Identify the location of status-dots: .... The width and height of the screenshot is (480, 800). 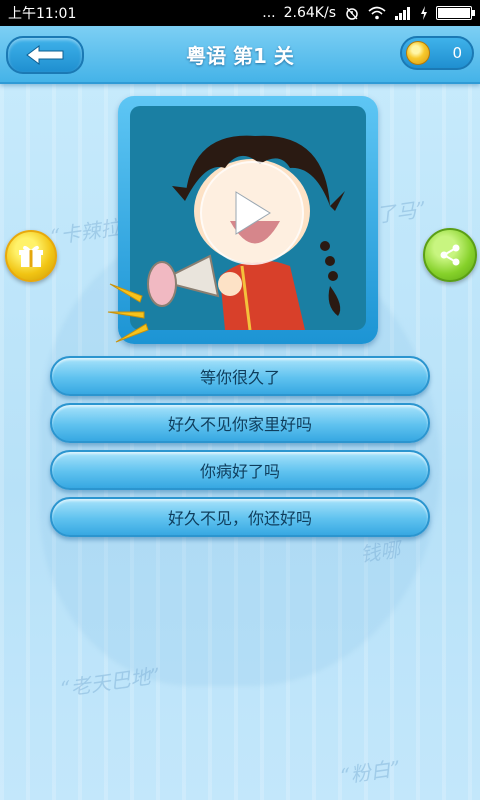
(269, 13).